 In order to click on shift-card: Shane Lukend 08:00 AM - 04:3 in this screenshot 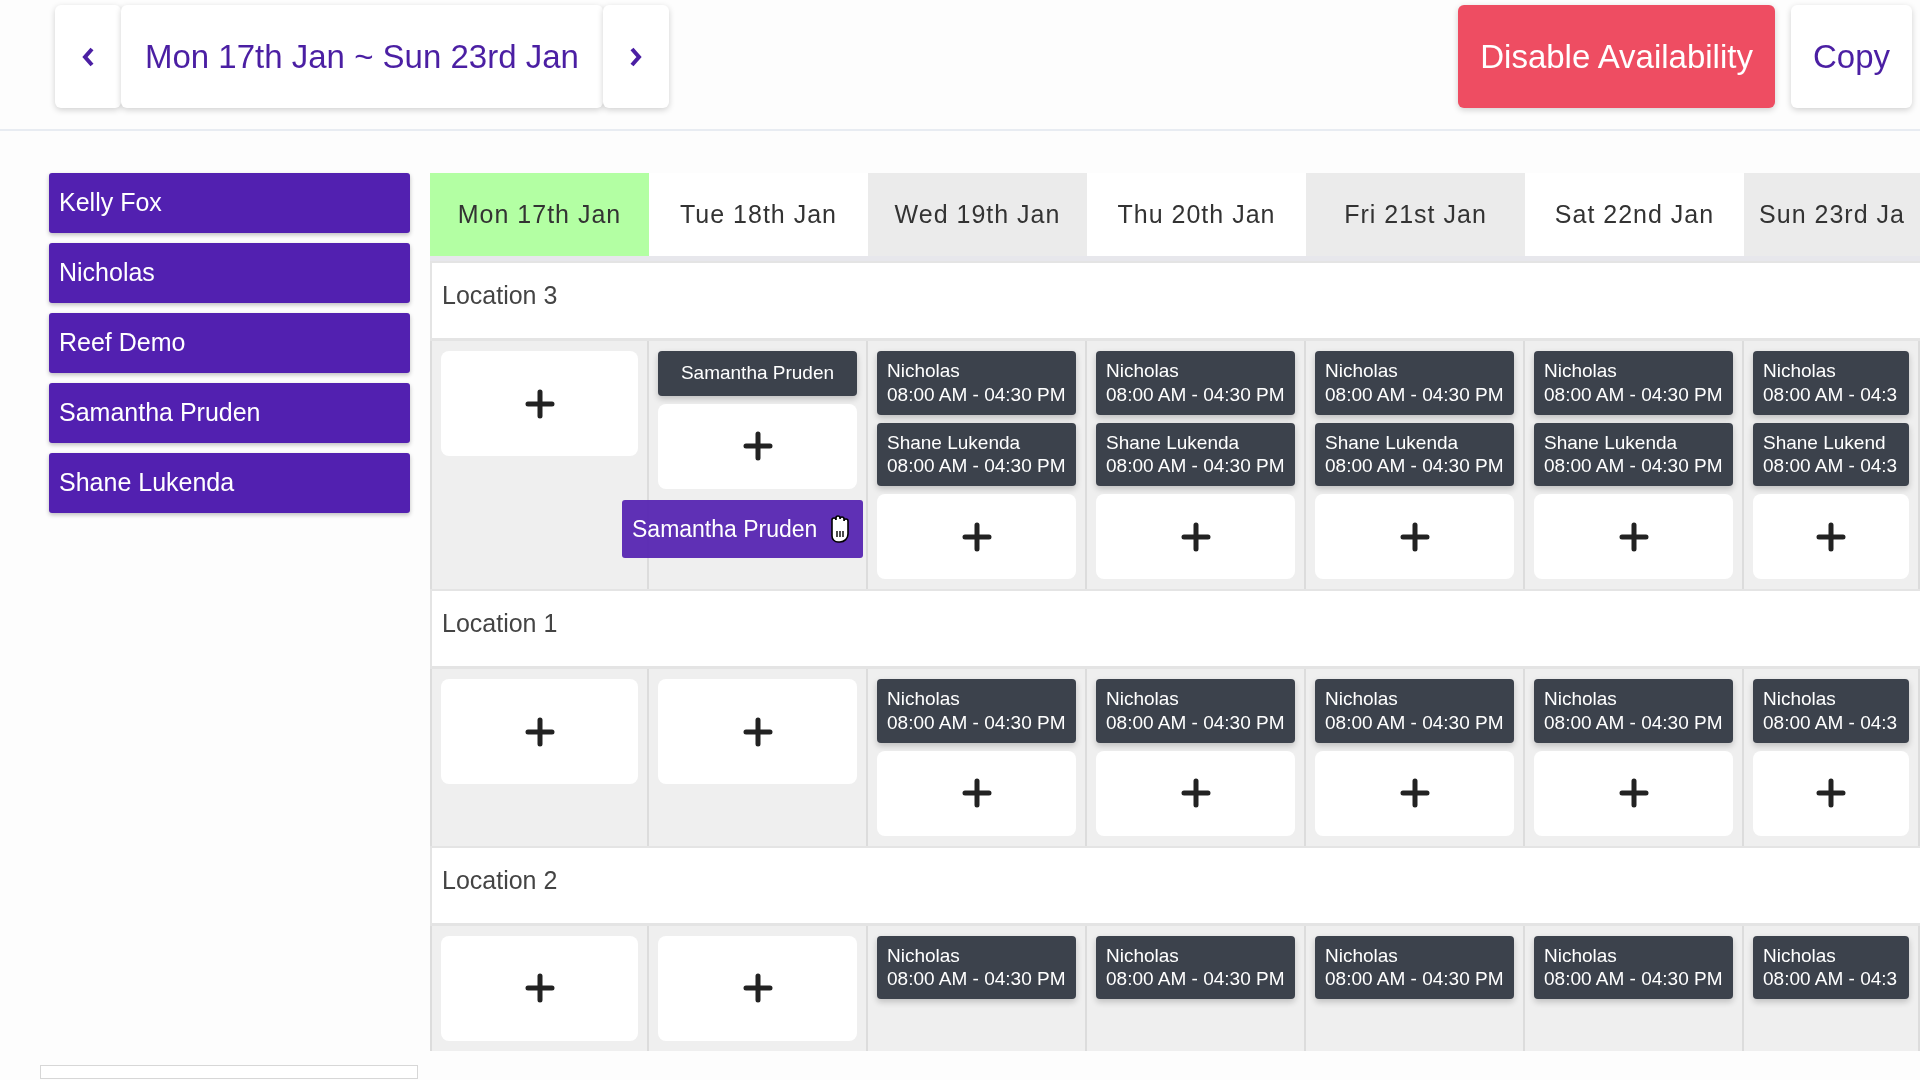, I will do `click(1831, 454)`.